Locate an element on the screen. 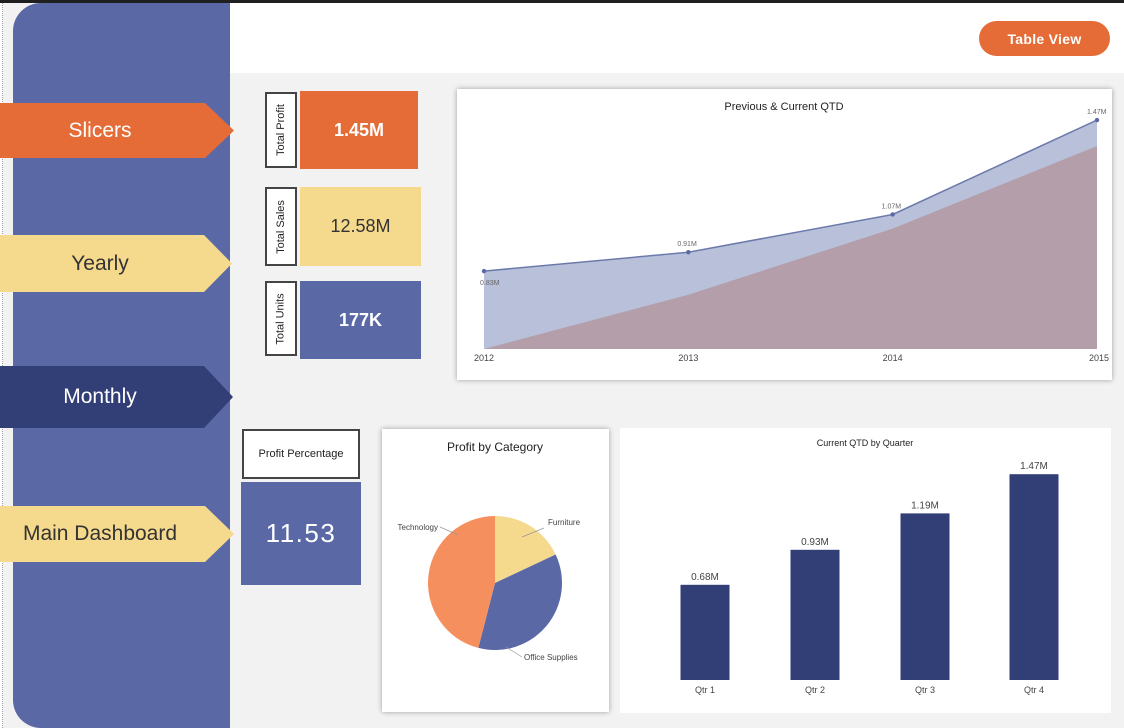  nav-yearly-label: Yearly is located at coordinates (100, 263).